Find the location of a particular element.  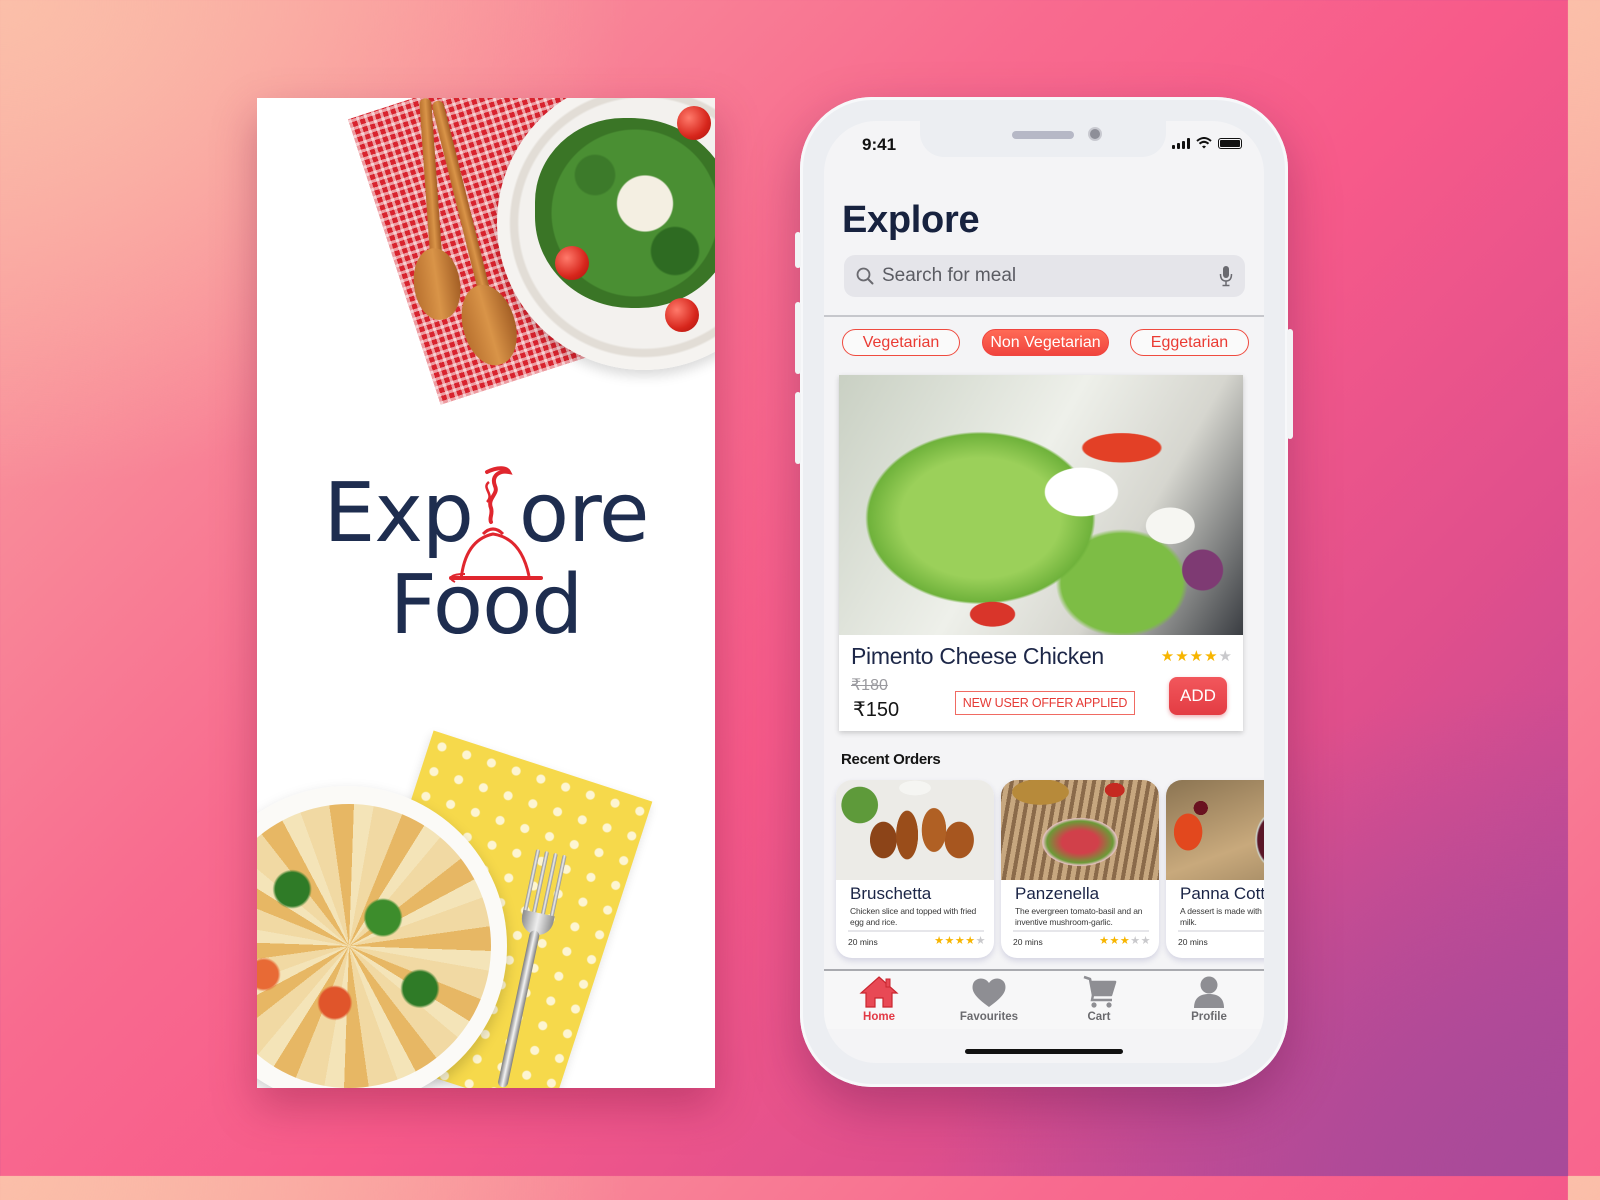

tab-label: Cart is located at coordinates (1099, 1017).